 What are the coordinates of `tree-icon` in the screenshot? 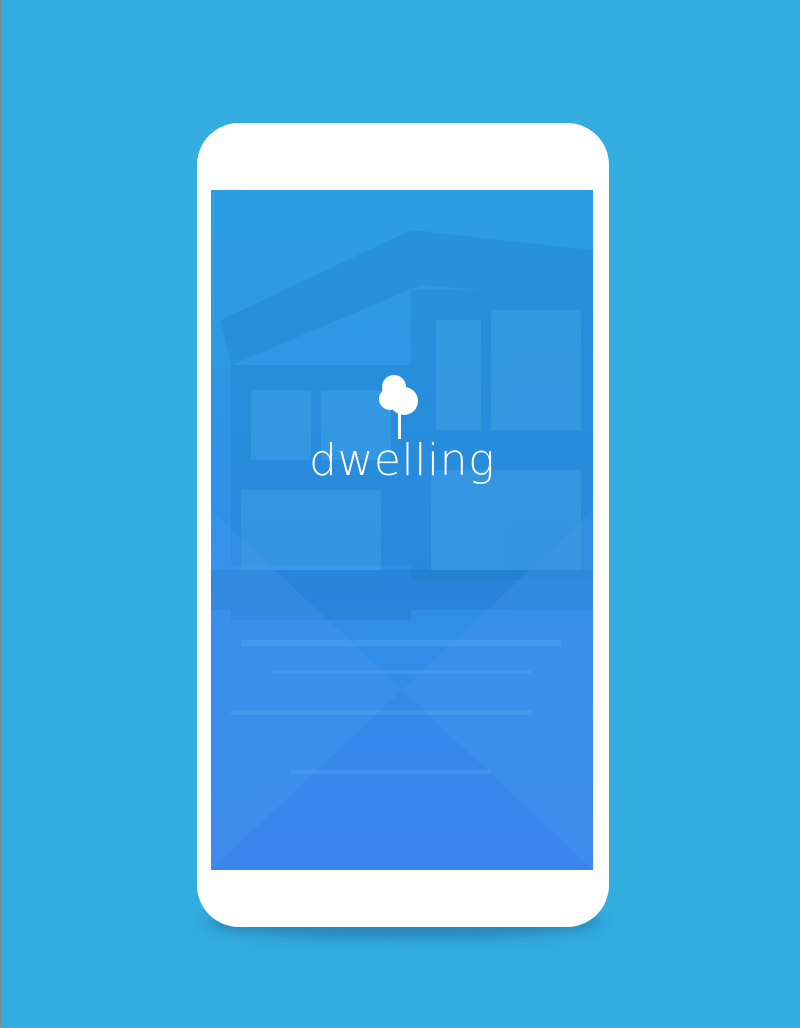 It's located at (398, 407).